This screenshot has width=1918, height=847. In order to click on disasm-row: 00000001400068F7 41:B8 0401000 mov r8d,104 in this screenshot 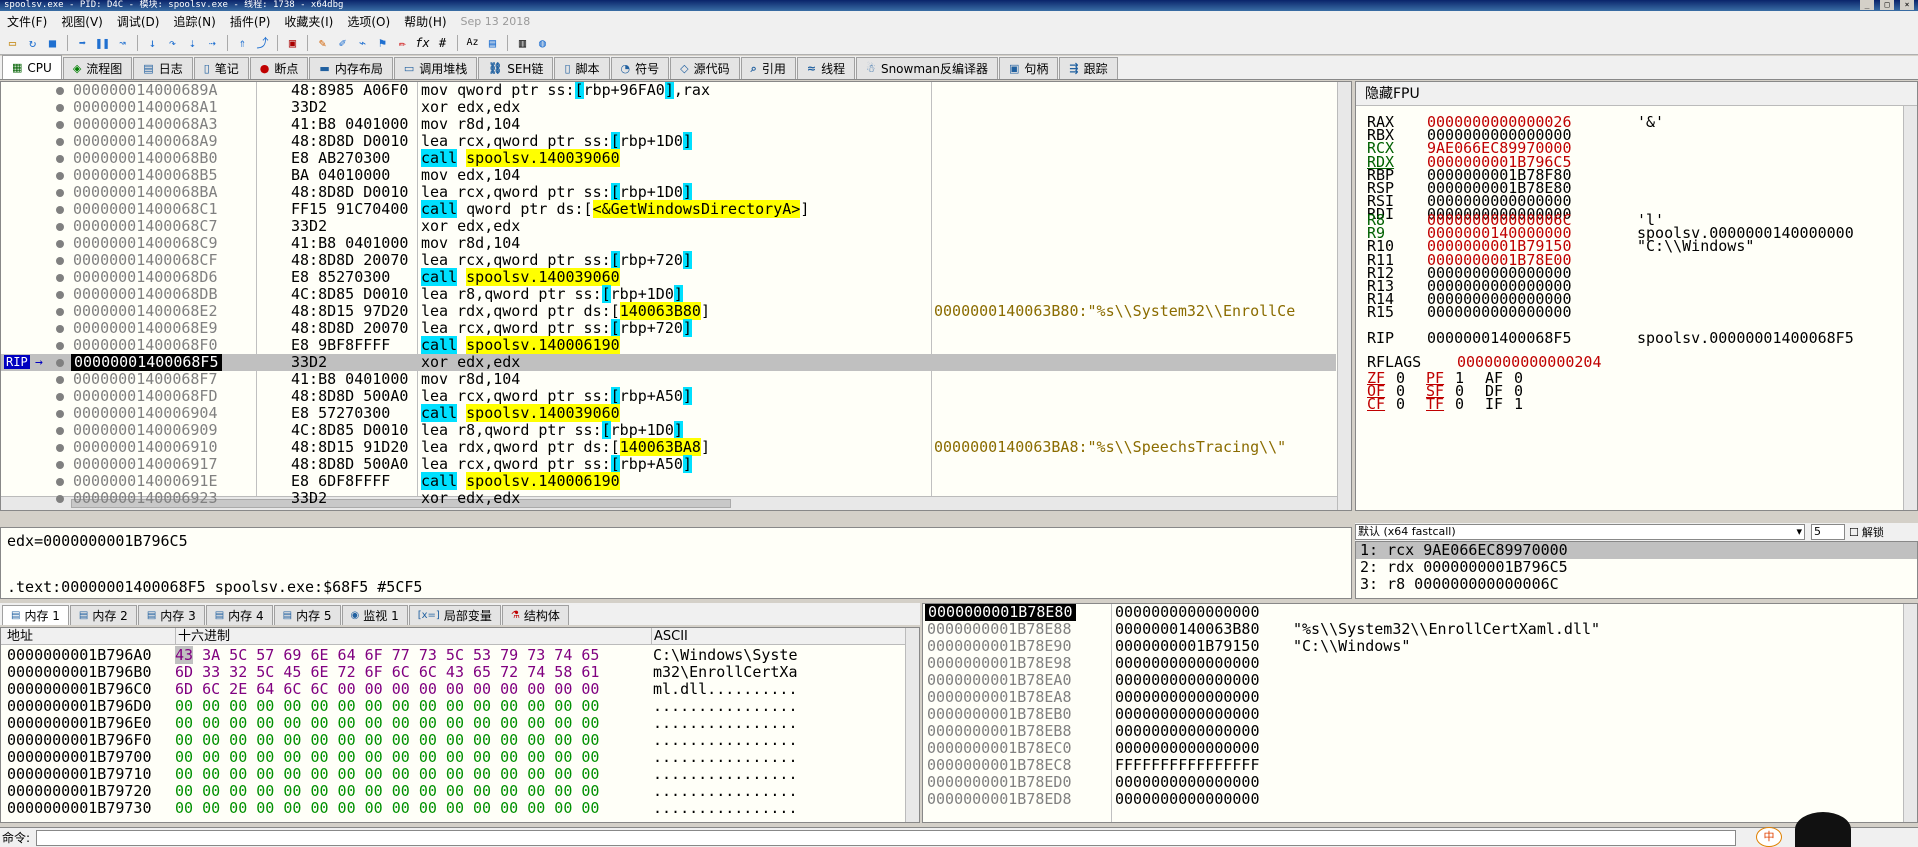, I will do `click(668, 379)`.